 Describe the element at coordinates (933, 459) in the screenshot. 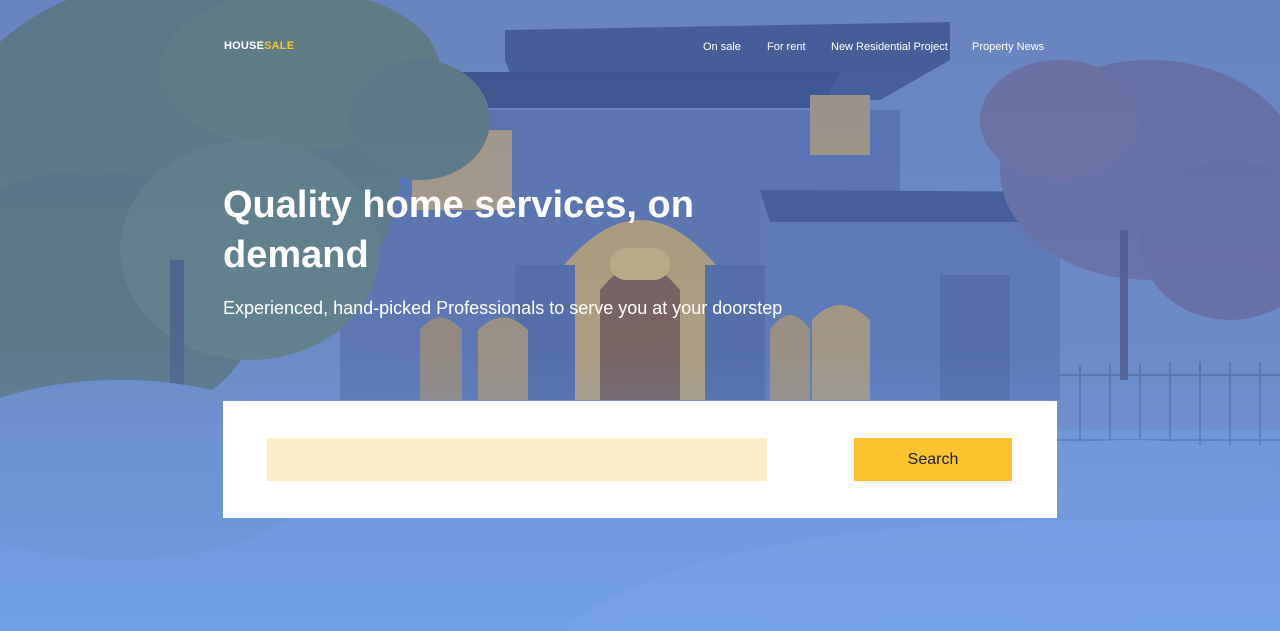

I see `search-button: Search` at that location.